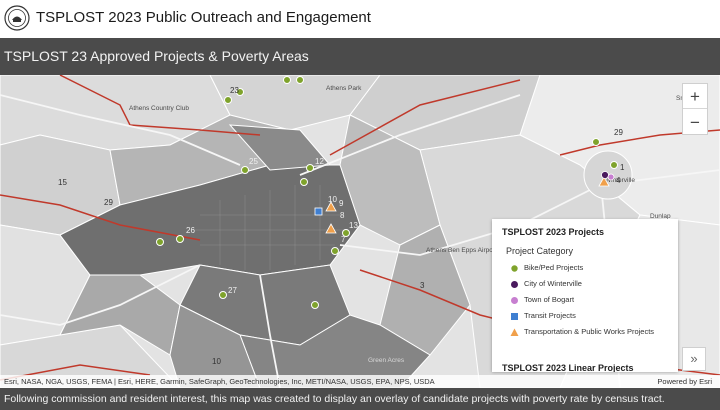 The image size is (720, 410). Describe the element at coordinates (514, 300) in the screenshot. I see `bogart-circle-icon` at that location.